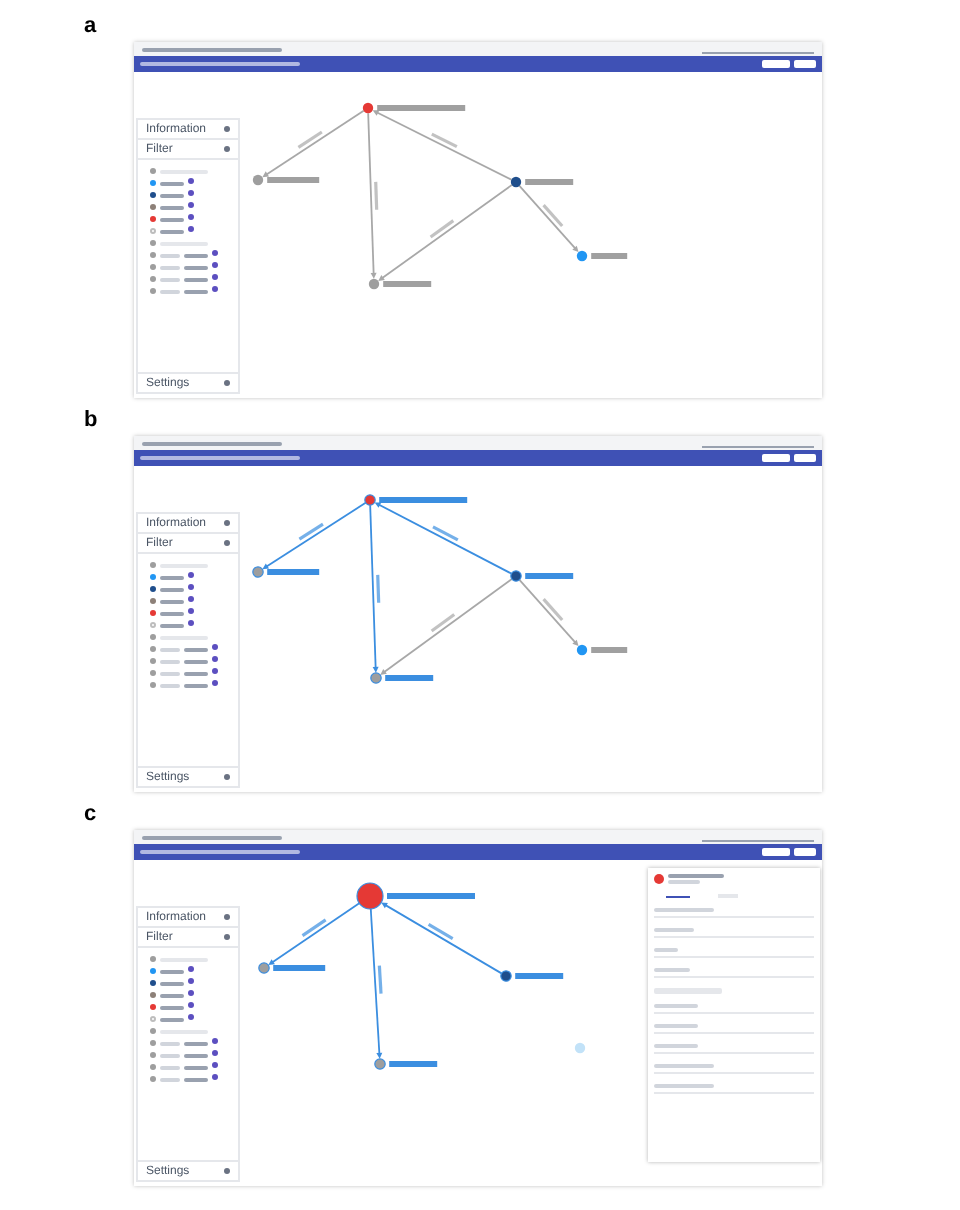  What do you see at coordinates (91, 815) in the screenshot?
I see `figure-label: c` at bounding box center [91, 815].